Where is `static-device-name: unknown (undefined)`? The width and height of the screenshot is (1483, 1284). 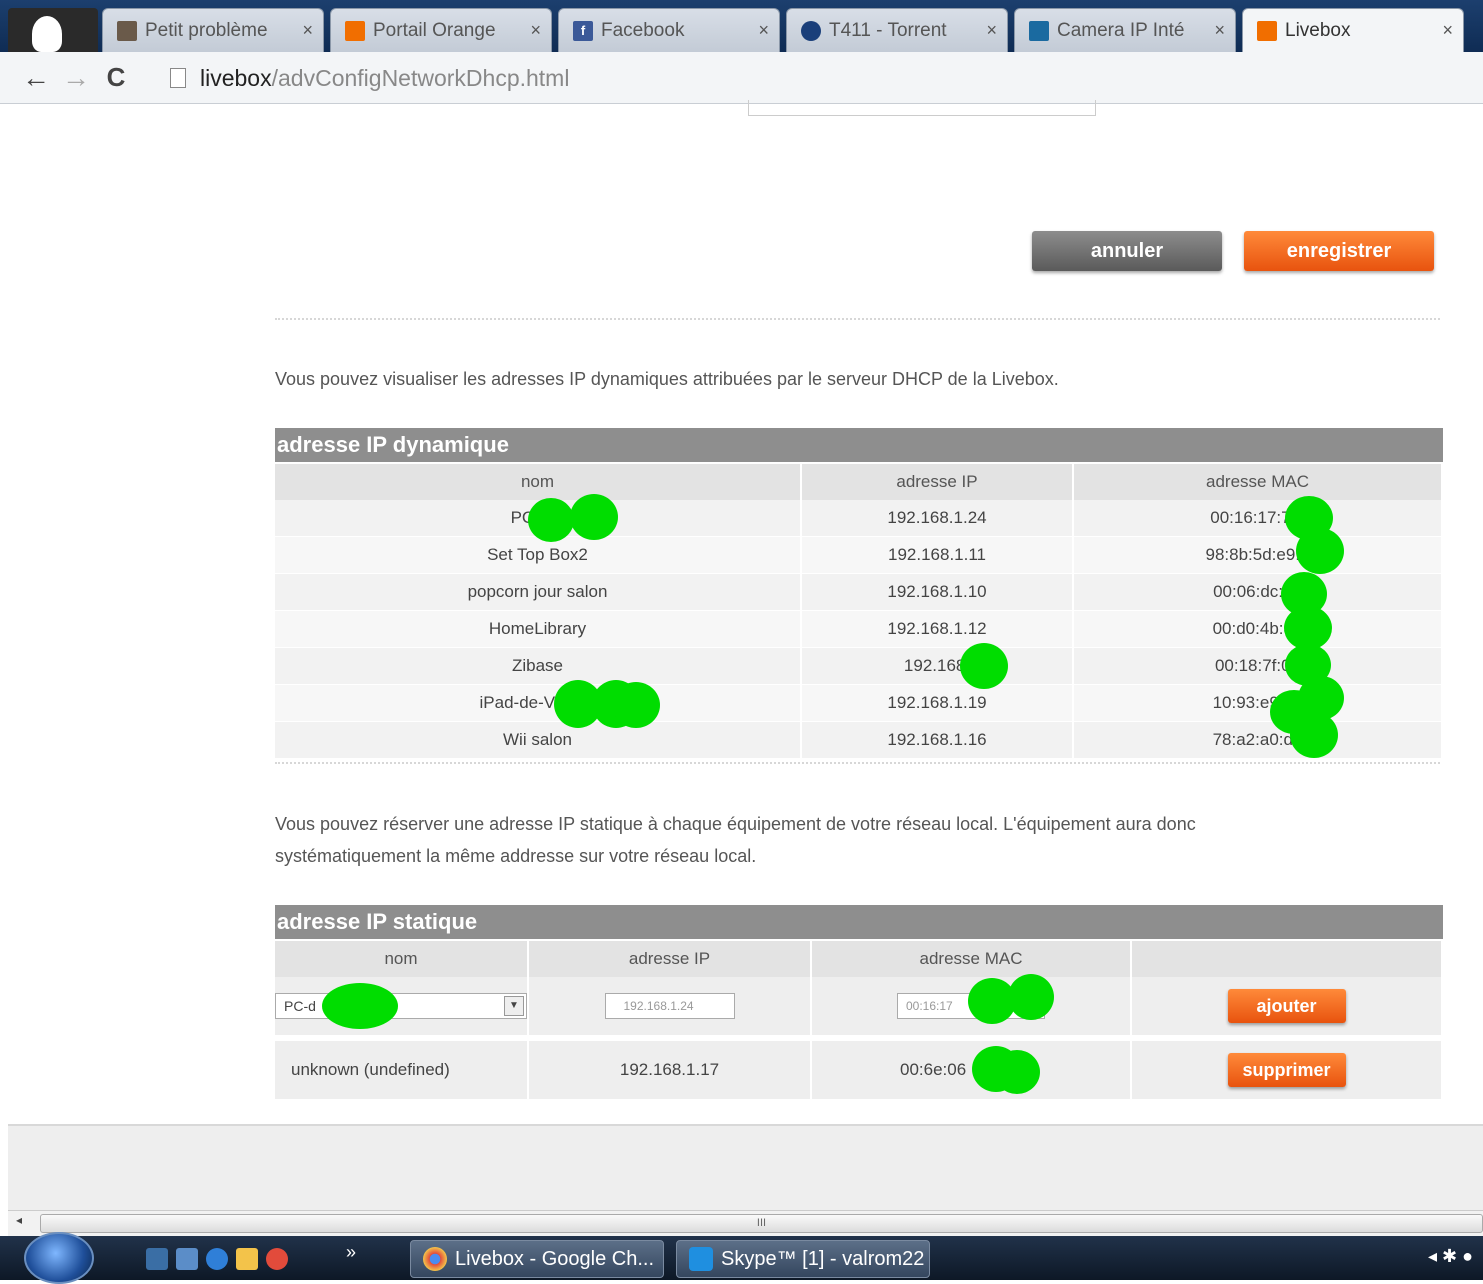
static-device-name: unknown (undefined) is located at coordinates (402, 1073).